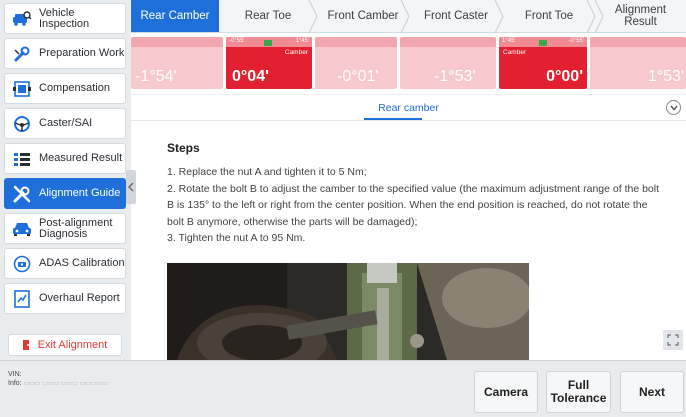 The image size is (686, 417). I want to click on subtab-rear-camber: Rear camber, so click(408, 108).